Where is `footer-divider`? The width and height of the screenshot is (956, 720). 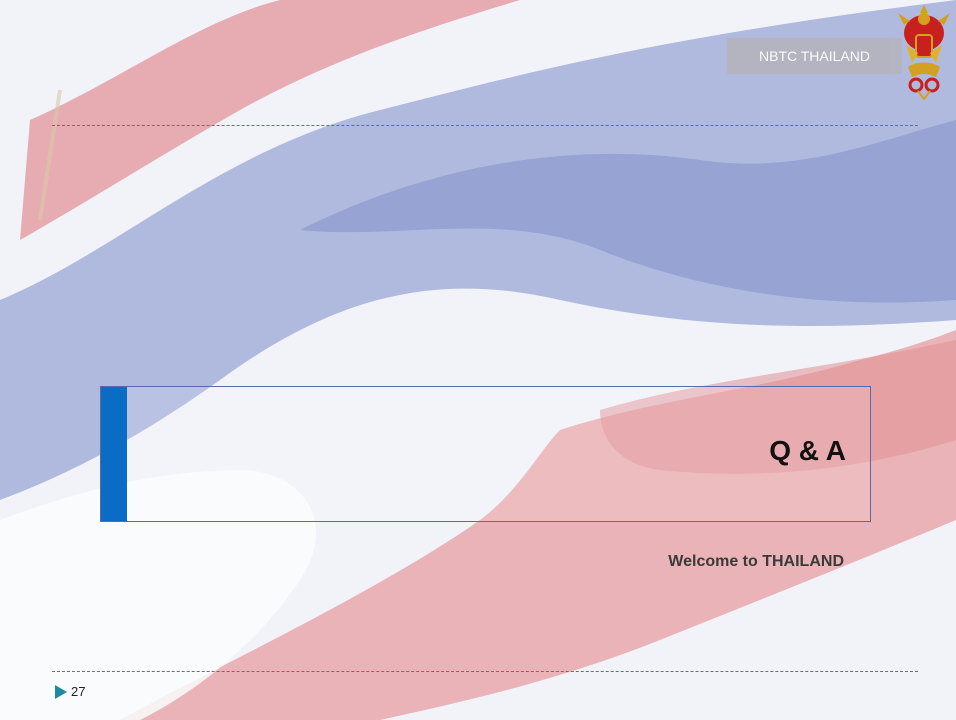 footer-divider is located at coordinates (485, 671).